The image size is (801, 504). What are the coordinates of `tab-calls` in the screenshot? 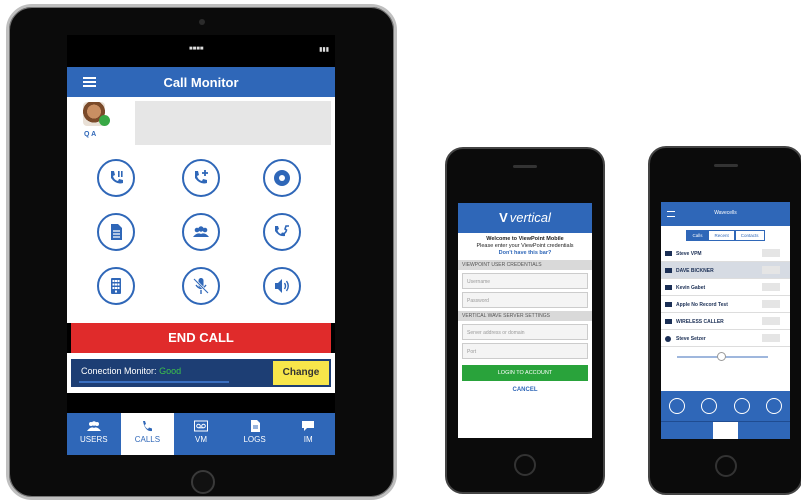 It's located at (700, 430).